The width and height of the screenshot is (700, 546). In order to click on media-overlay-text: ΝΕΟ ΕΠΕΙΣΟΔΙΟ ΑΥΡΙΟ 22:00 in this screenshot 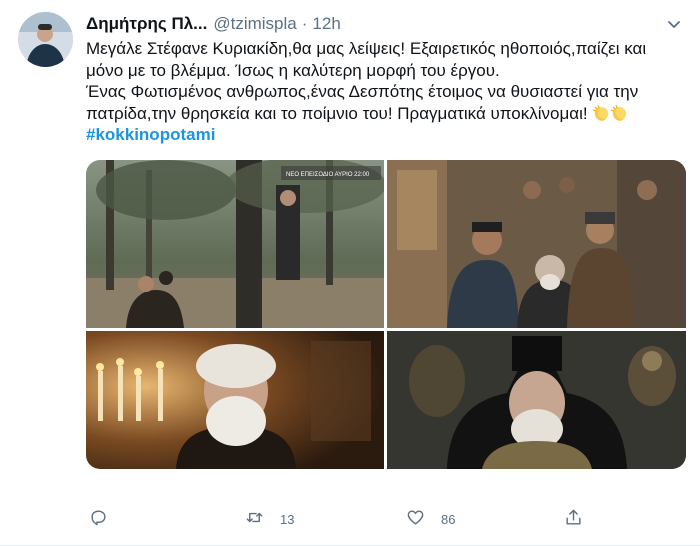, I will do `click(328, 175)`.